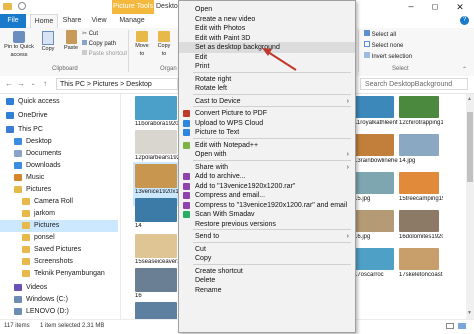 The width and height of the screenshot is (474, 334). What do you see at coordinates (157, 192) in the screenshot?
I see `file-name: 13venice1920x1200.jpg` at bounding box center [157, 192].